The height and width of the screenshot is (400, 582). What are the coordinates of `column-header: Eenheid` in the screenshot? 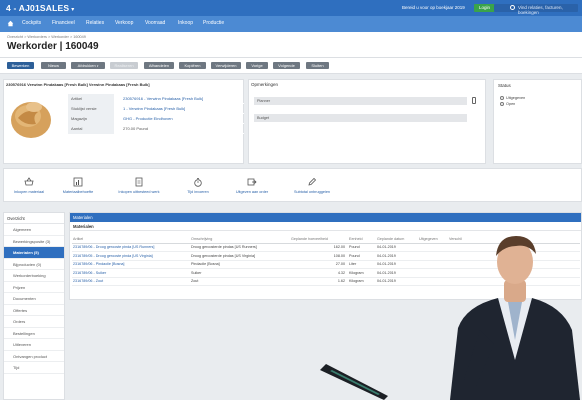 It's located at (362, 239).